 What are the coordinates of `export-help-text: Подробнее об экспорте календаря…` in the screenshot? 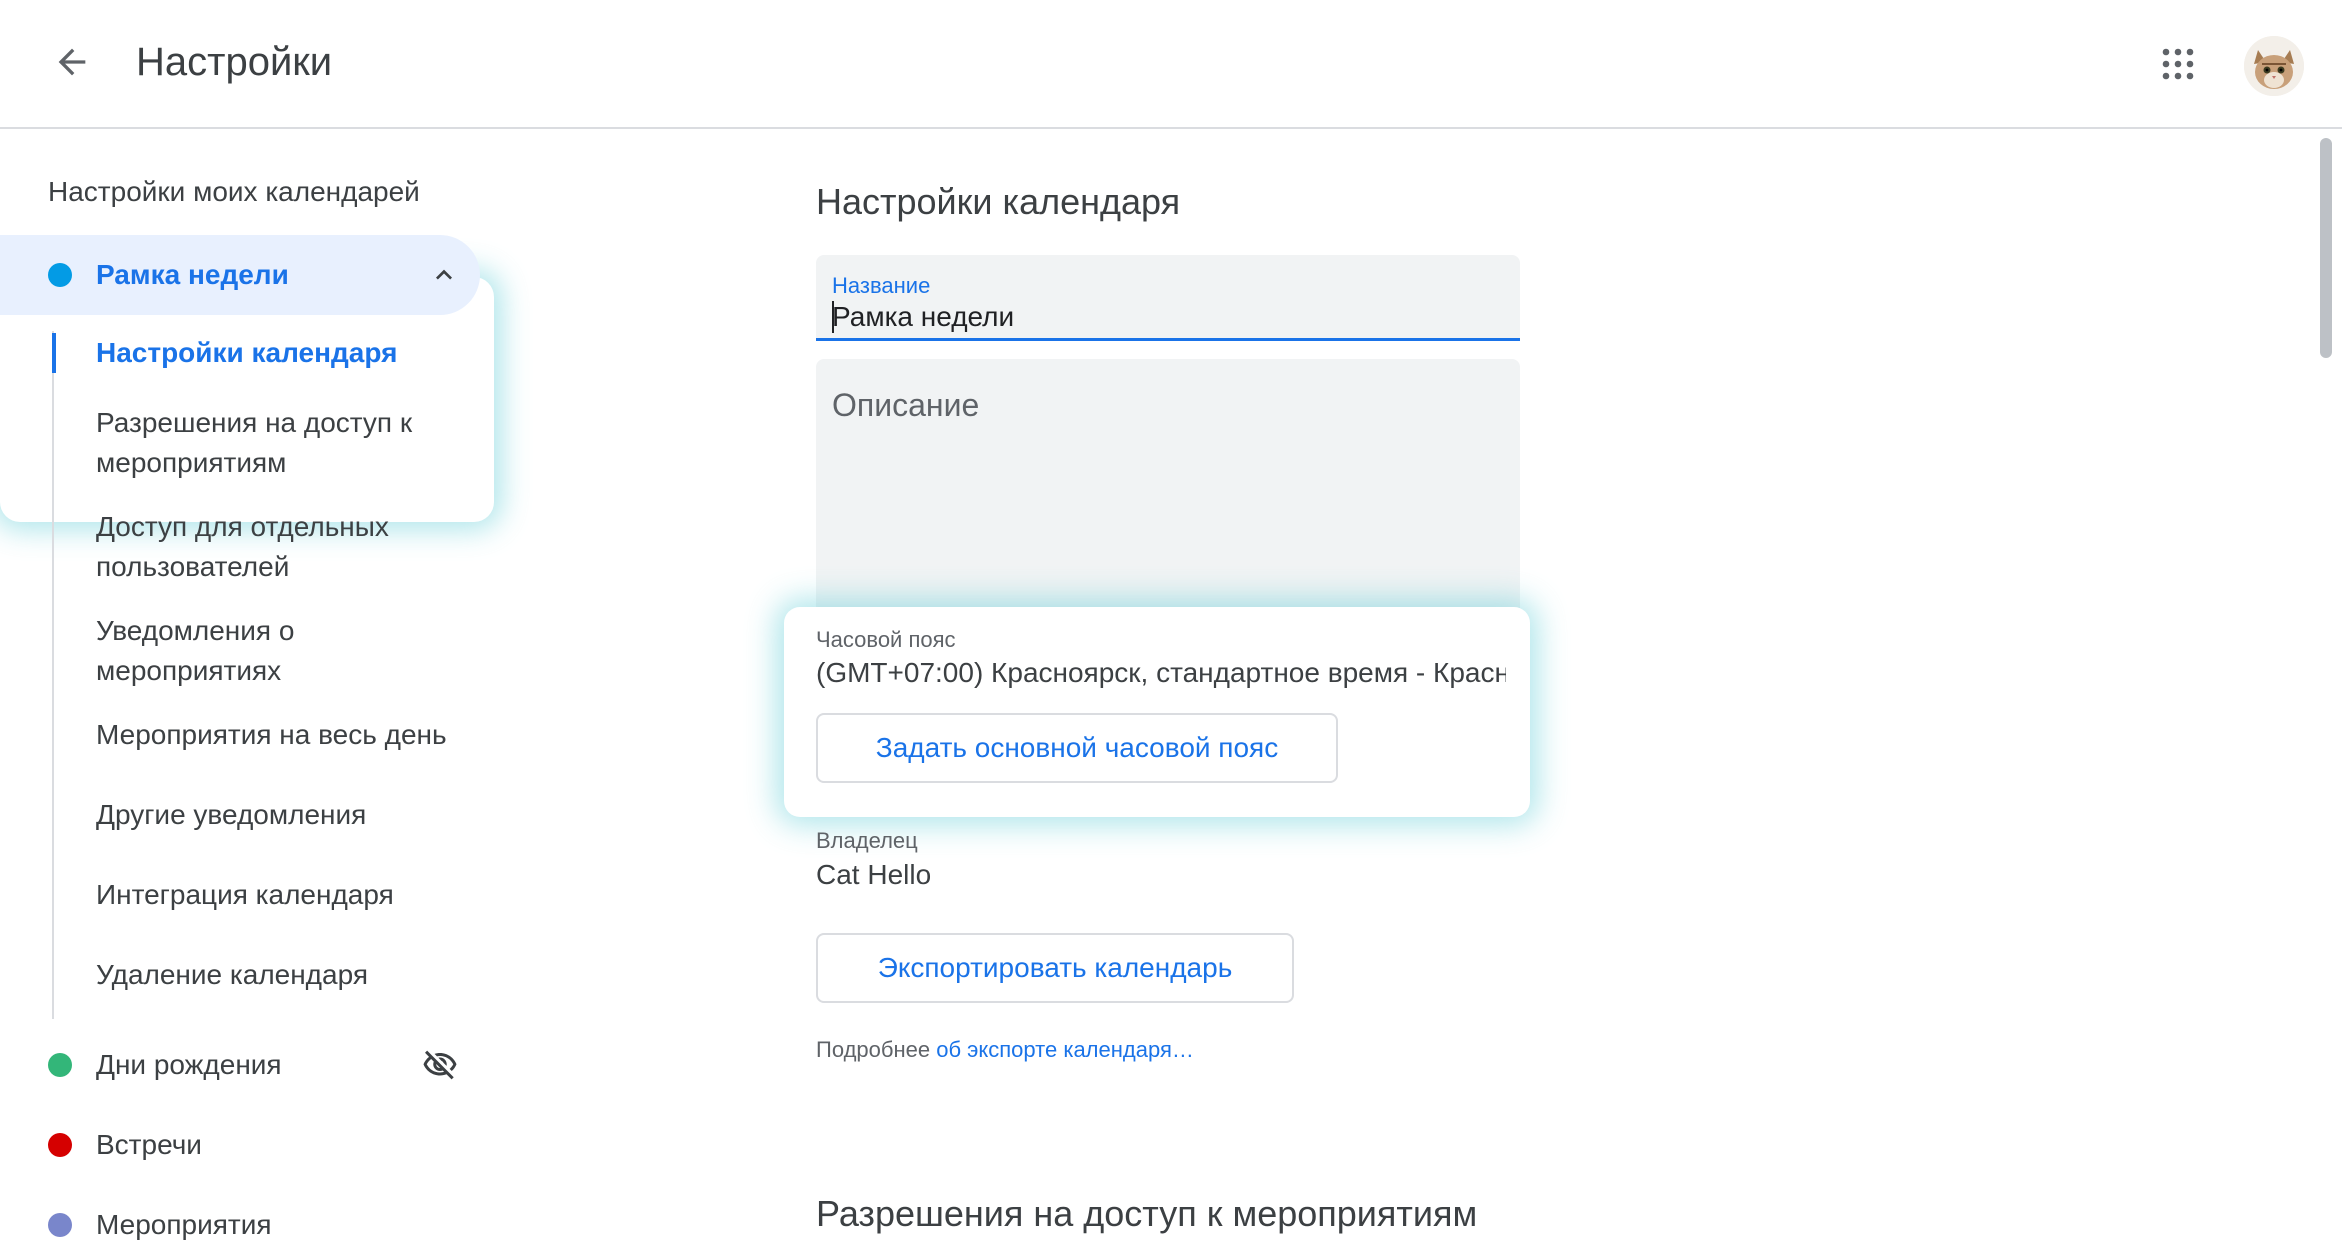 It's located at (1005, 1050).